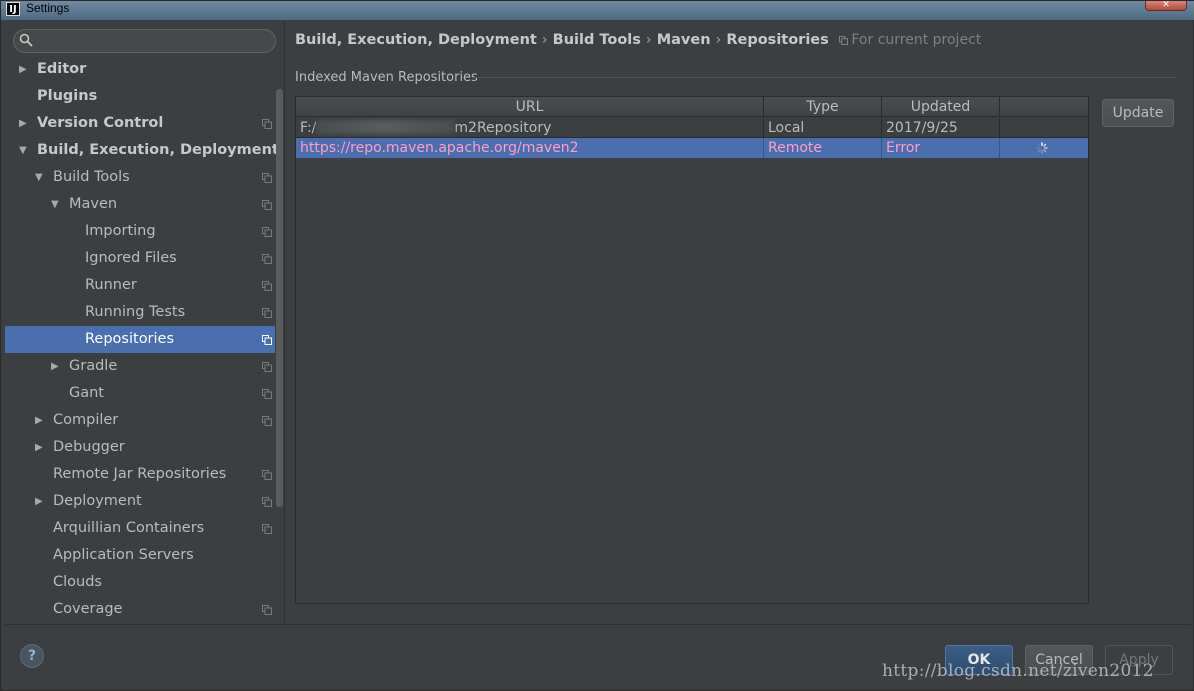 This screenshot has height=691, width=1194. What do you see at coordinates (530, 148) in the screenshot?
I see `url-cell: https://repo.maven.apache.org/maven2` at bounding box center [530, 148].